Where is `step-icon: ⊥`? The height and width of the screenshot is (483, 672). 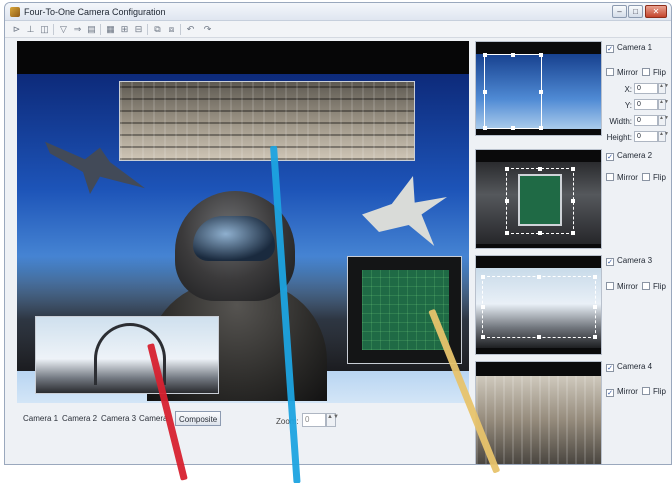
step-icon: ⊥ is located at coordinates (30, 29).